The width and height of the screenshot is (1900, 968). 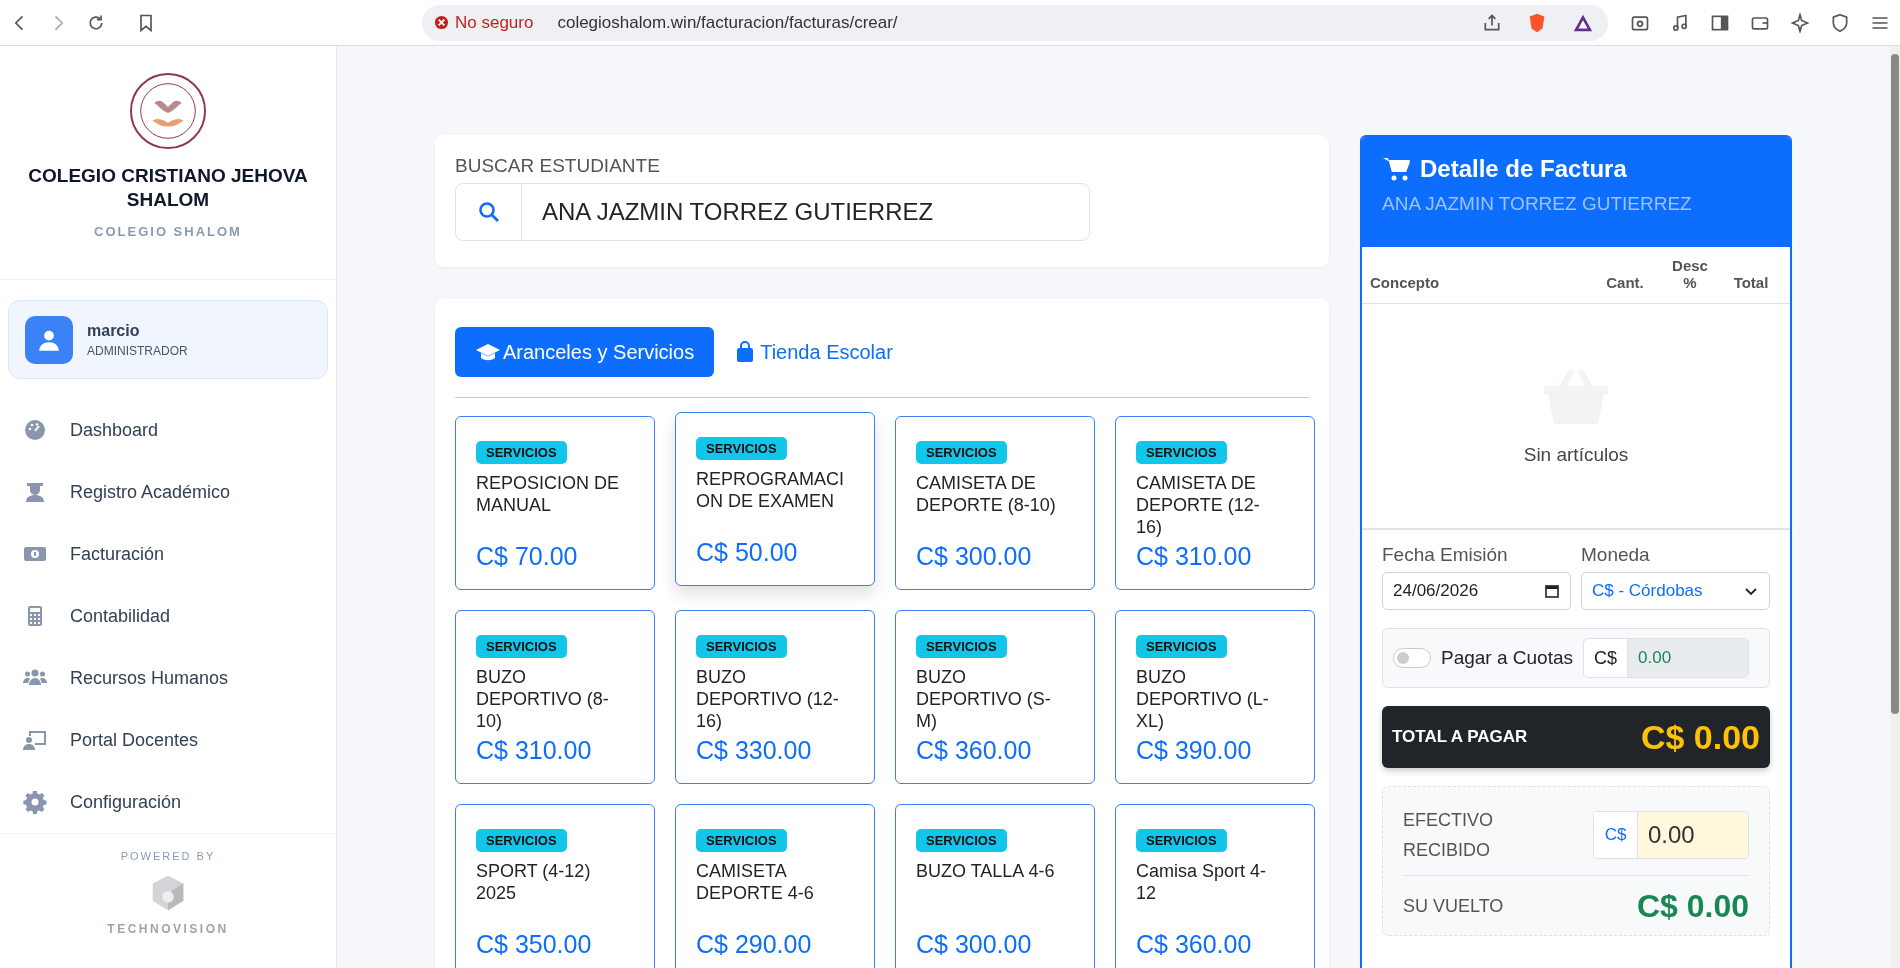 I want to click on sidebar-item: Registro Académico, so click(x=179, y=492).